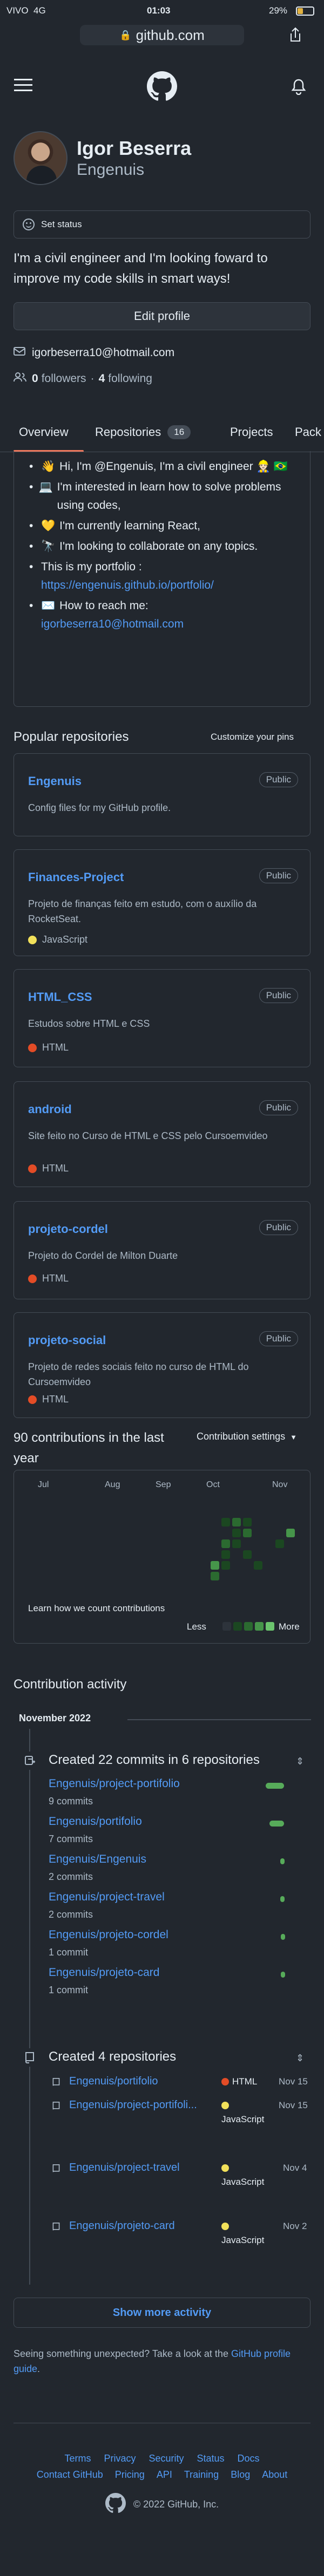 Image resolution: width=324 pixels, height=2576 pixels. What do you see at coordinates (113, 624) in the screenshot?
I see `readme-email-link: igorbeserra10@hotmail.com` at bounding box center [113, 624].